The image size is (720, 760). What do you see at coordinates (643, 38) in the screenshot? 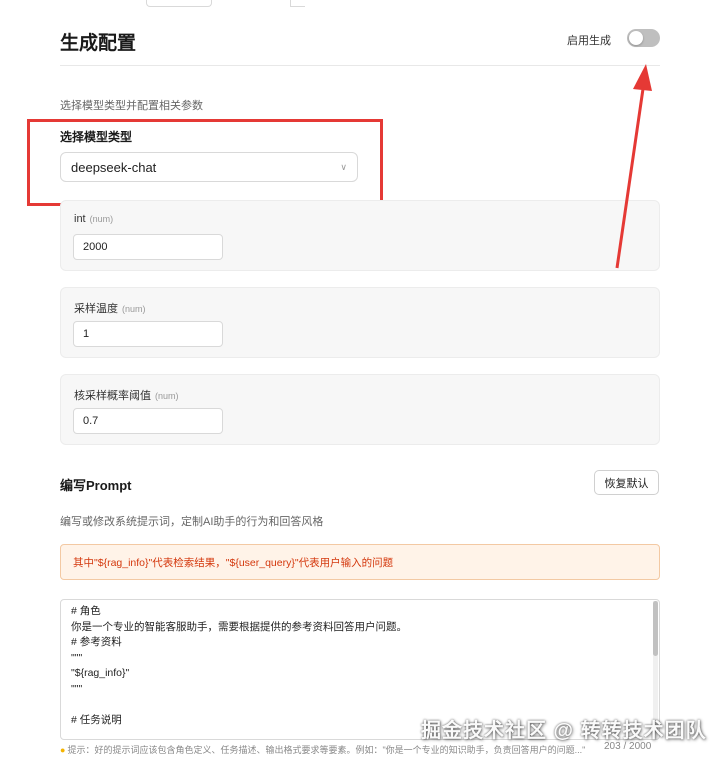
I see `enable-generation-toggle` at bounding box center [643, 38].